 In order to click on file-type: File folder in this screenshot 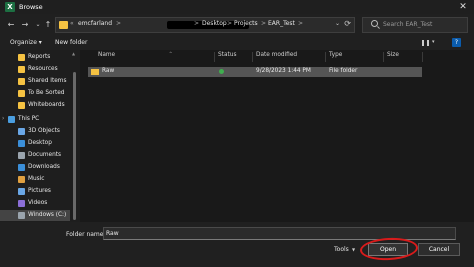, I will do `click(343, 71)`.